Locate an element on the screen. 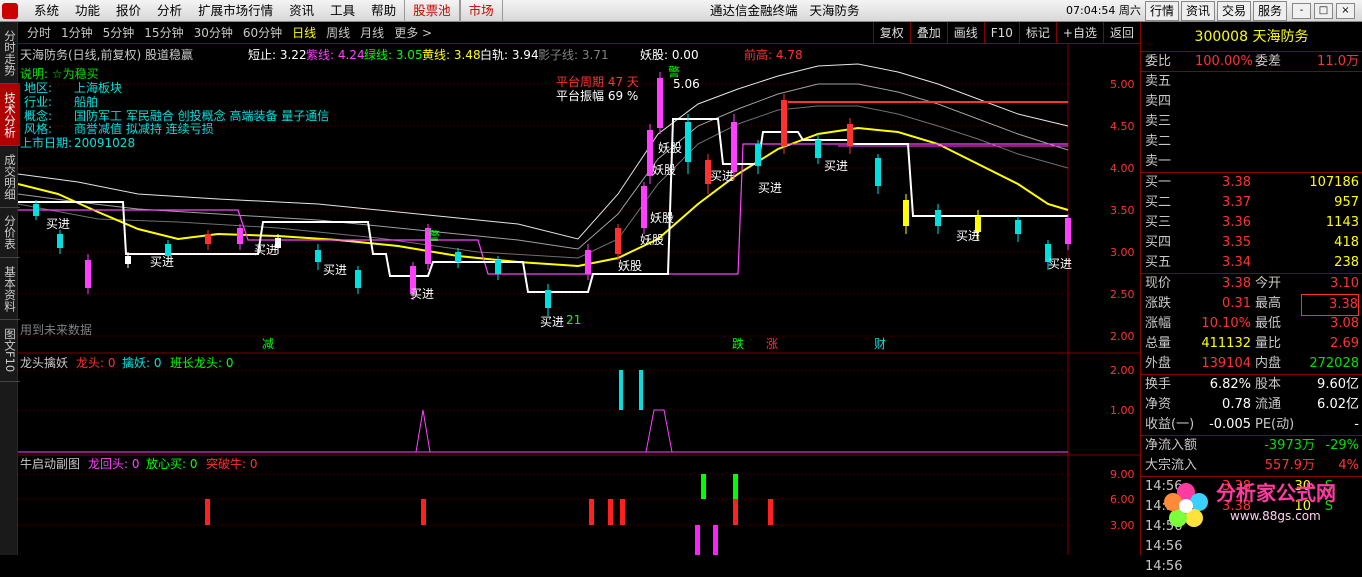  menu-function: 功能 is located at coordinates (87, 11).